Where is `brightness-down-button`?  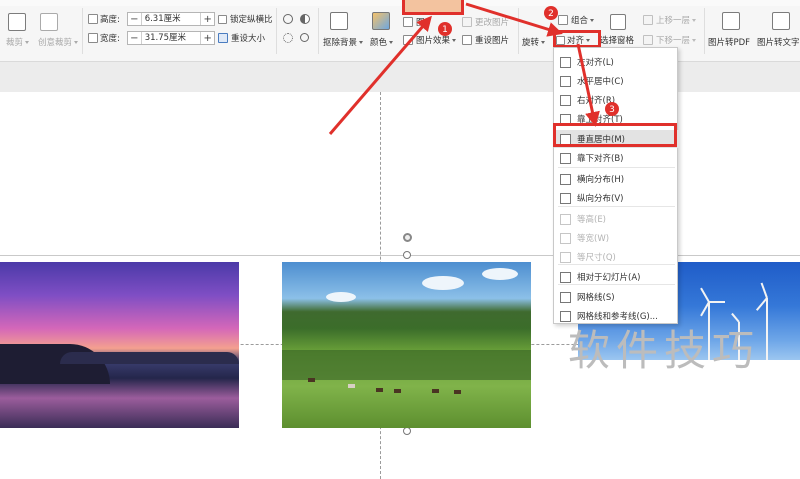
brightness-down-button is located at coordinates (304, 37).